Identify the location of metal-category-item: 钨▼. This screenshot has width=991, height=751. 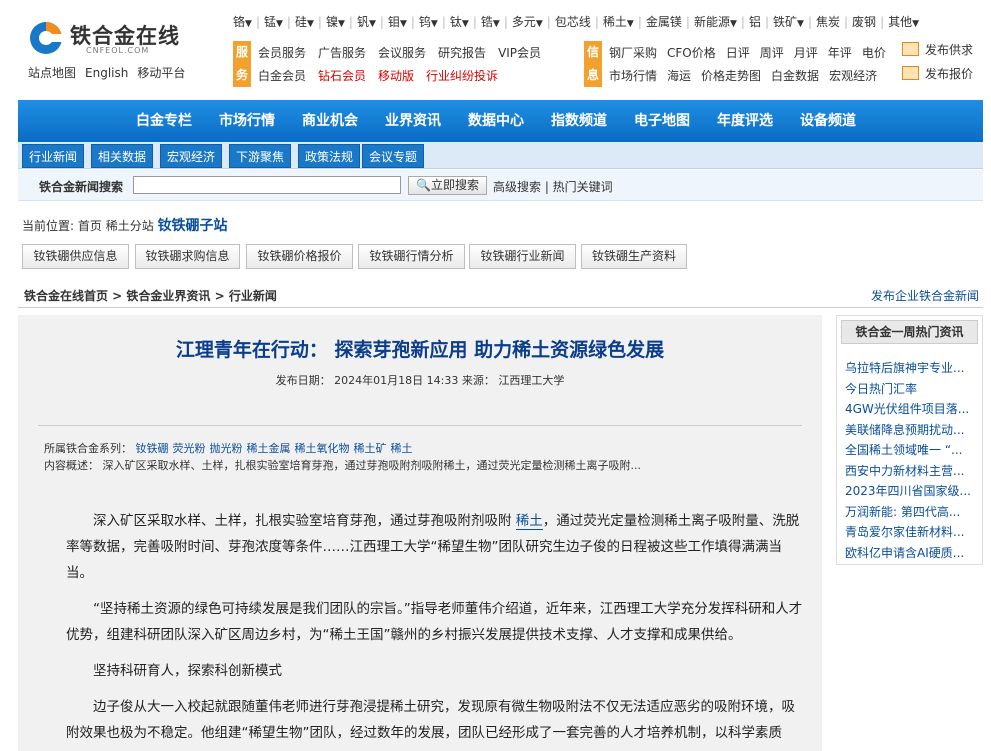
(428, 22).